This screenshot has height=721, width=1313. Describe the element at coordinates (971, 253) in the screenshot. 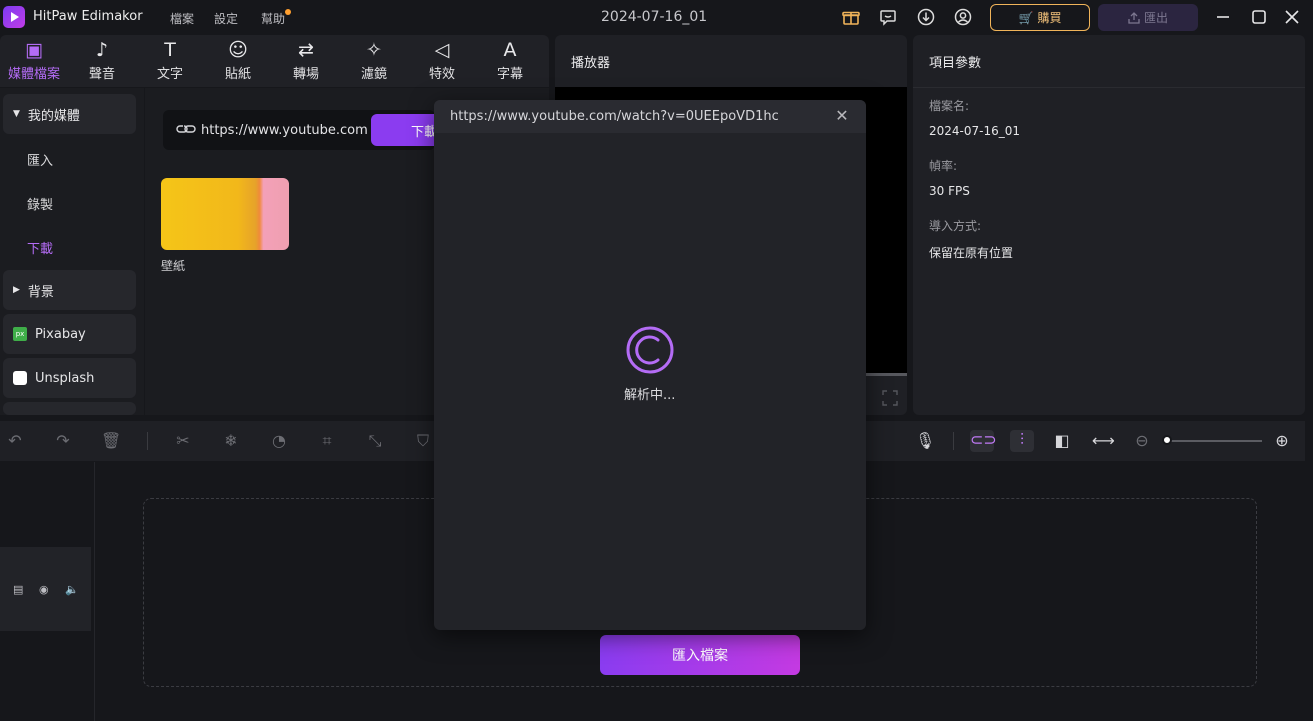

I see `import-method-value: 保留在原有位置` at that location.